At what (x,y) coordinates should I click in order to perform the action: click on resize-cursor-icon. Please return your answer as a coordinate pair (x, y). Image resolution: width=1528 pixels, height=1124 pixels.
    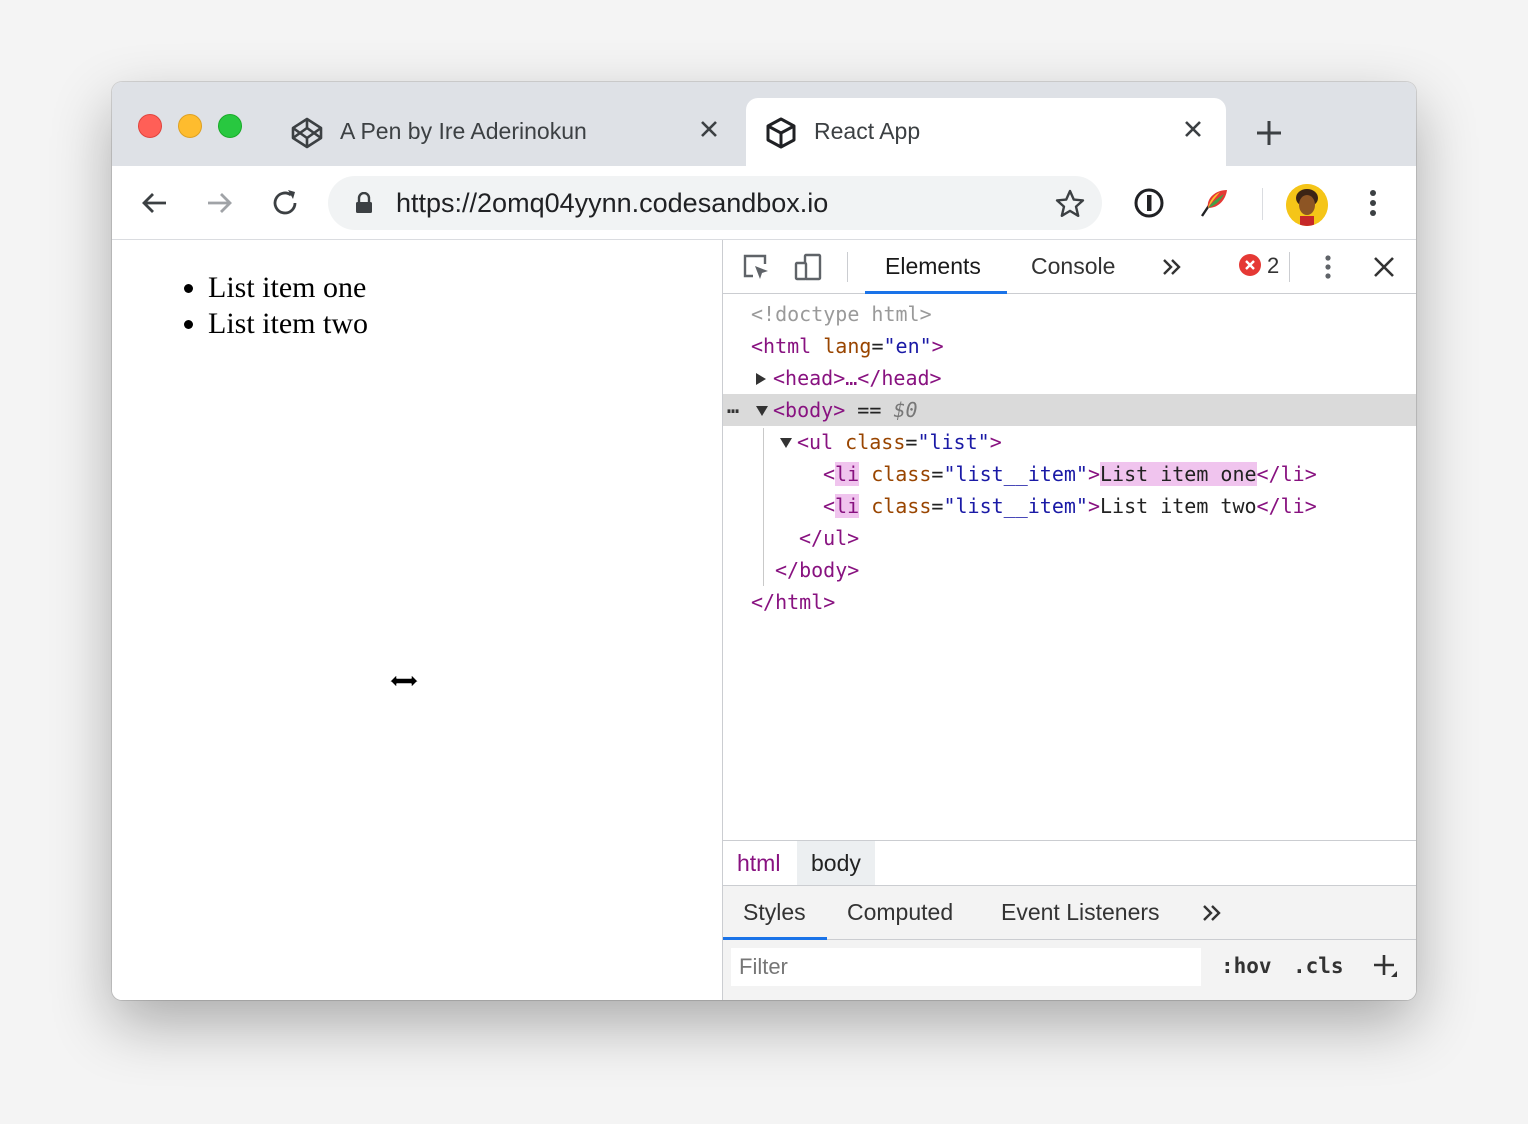
    Looking at the image, I should click on (404, 681).